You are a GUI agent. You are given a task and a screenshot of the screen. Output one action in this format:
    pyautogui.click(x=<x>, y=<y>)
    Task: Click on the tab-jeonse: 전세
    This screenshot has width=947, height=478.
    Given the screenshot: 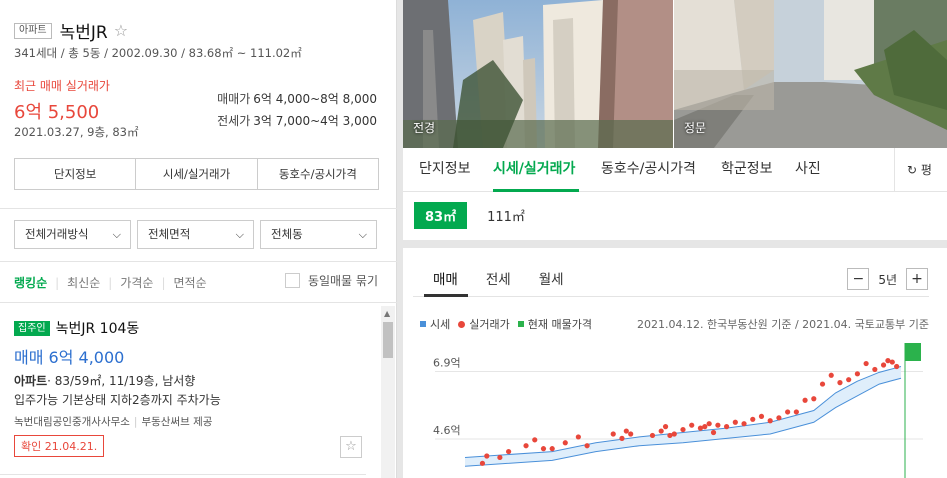 What is the action you would take?
    pyautogui.click(x=498, y=278)
    